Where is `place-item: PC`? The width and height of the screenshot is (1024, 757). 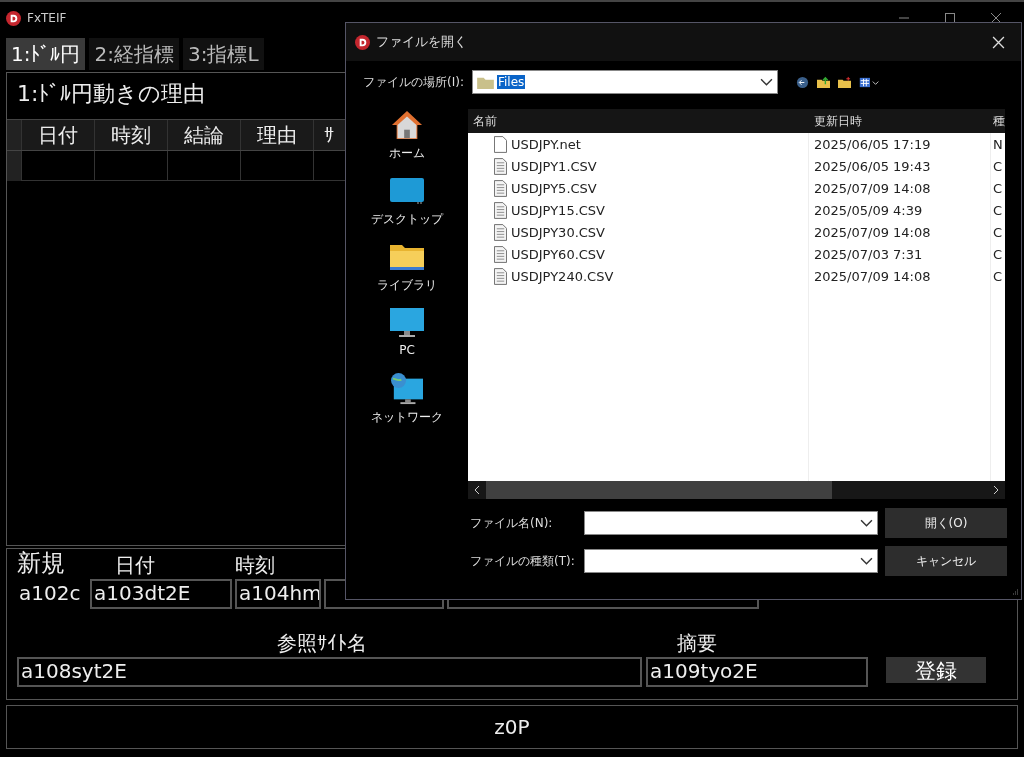
place-item: PC is located at coordinates (407, 339).